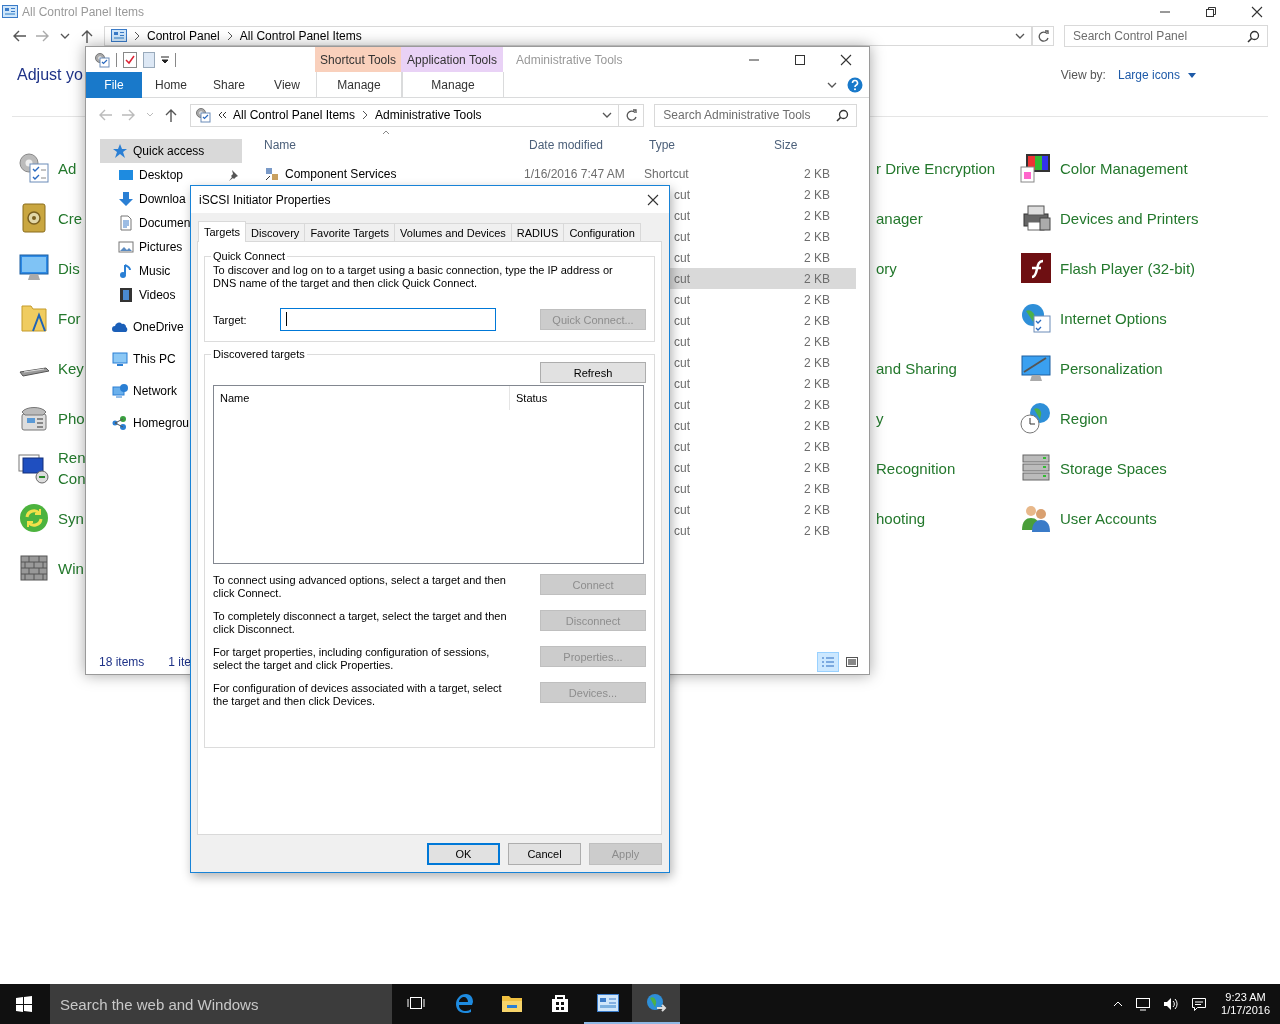  I want to click on chevron-down-icon, so click(832, 84).